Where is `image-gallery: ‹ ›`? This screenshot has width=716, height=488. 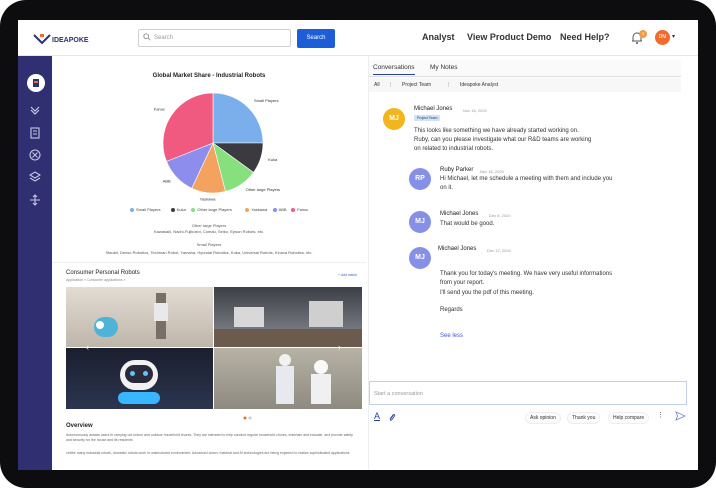 image-gallery: ‹ › is located at coordinates (214, 348).